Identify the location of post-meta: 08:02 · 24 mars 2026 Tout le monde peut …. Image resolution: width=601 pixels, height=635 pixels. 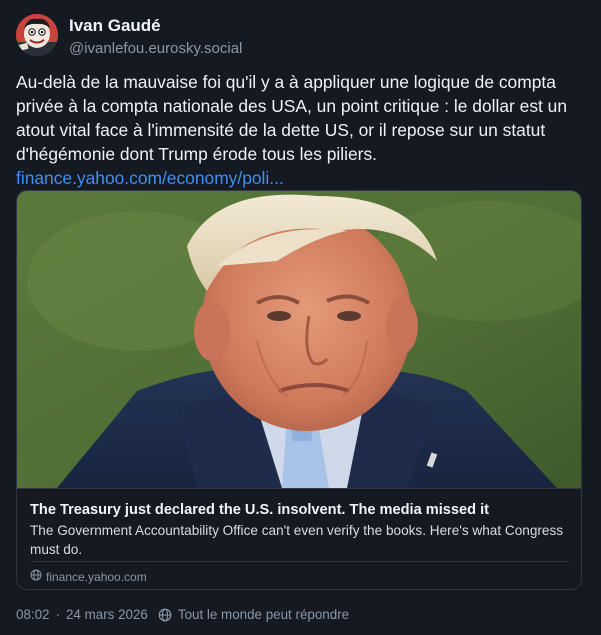
(182, 614).